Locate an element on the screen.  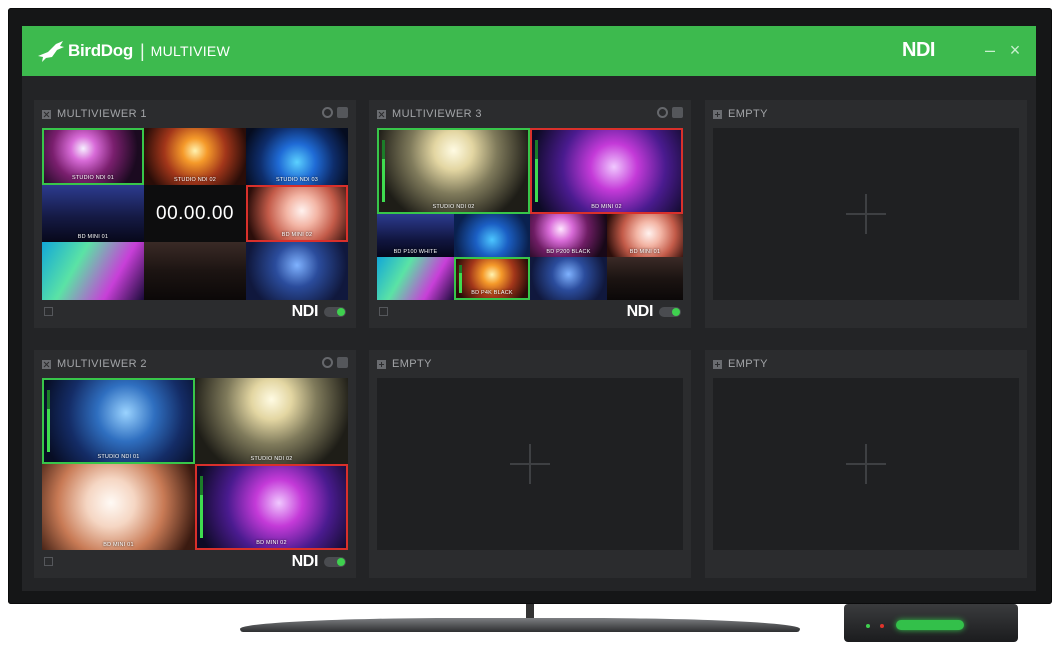
panel-header: MULTIVIEWER 3 is located at coordinates (429, 114).